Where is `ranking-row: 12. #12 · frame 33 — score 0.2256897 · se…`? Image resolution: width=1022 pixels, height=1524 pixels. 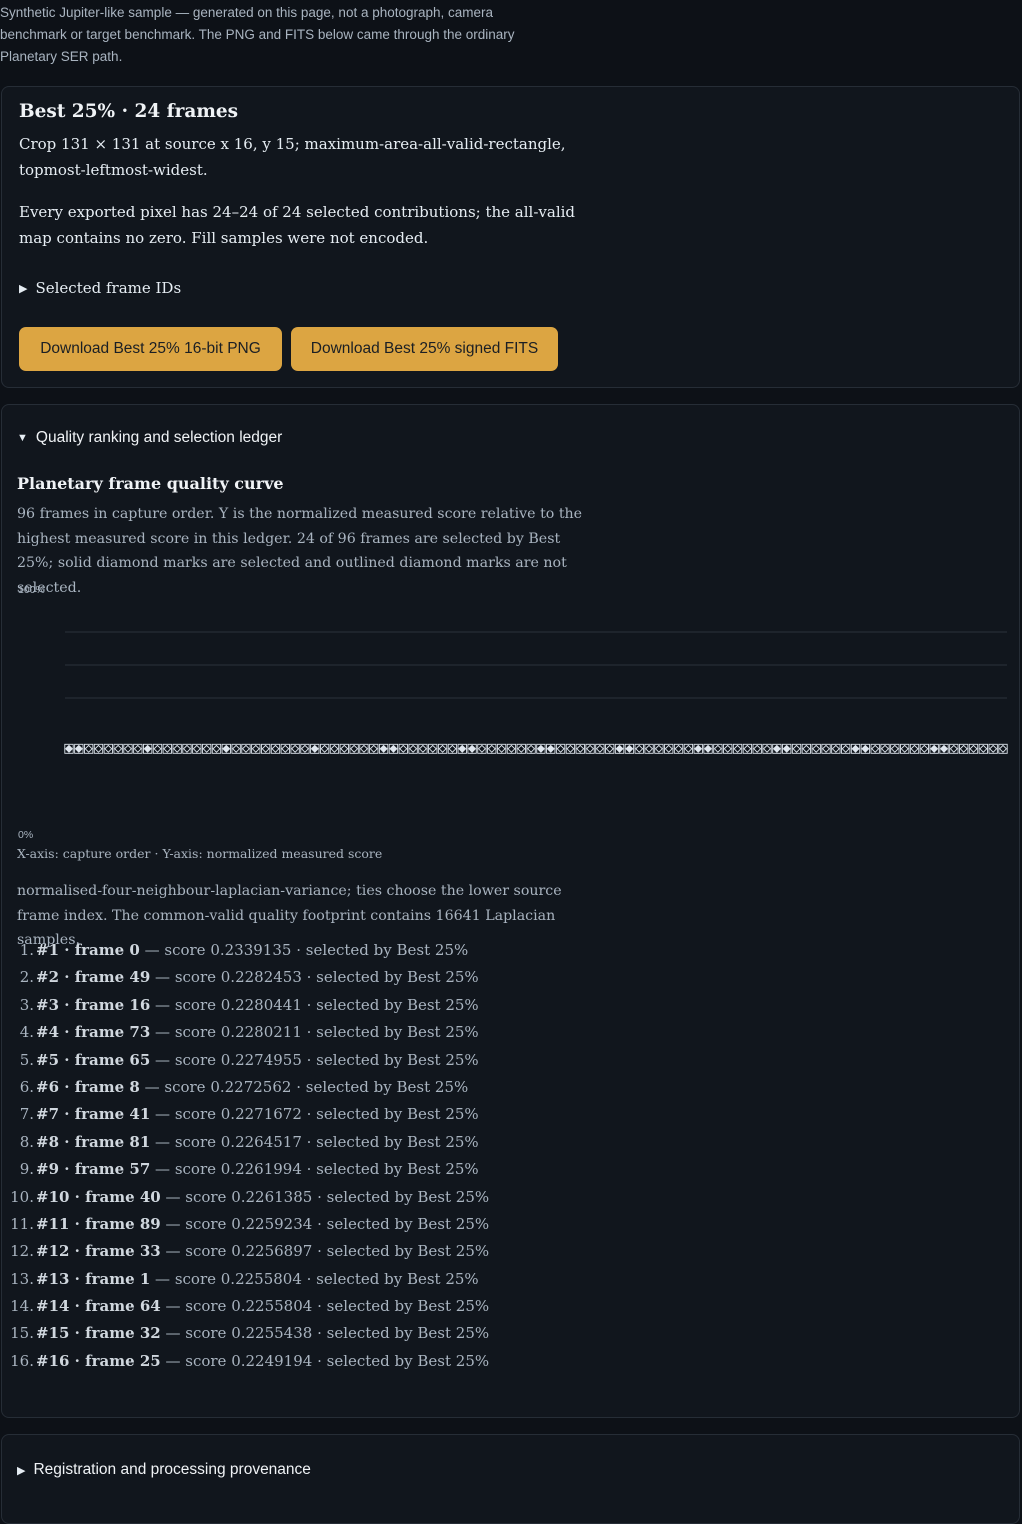 ranking-row: 12. #12 · frame 33 — score 0.2256897 · se… is located at coordinates (262, 1255).